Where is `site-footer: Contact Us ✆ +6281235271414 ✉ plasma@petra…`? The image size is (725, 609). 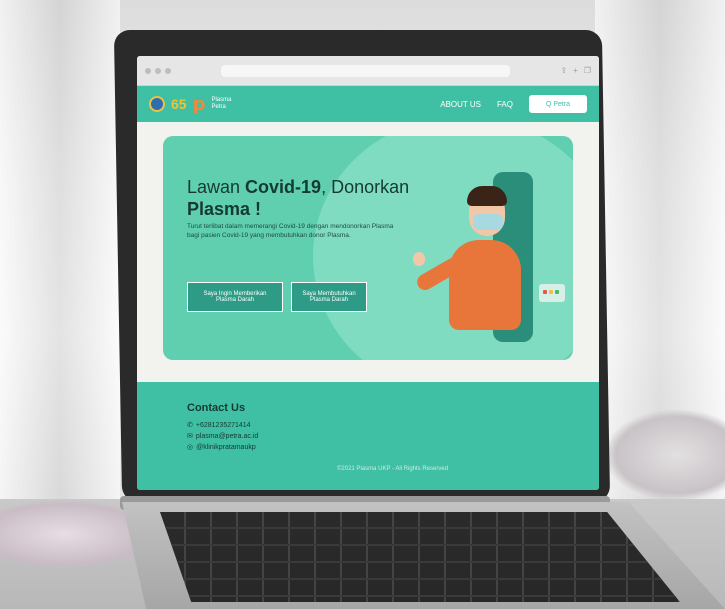
site-footer: Contact Us ✆ +6281235271414 ✉ plasma@petra… is located at coordinates (368, 436).